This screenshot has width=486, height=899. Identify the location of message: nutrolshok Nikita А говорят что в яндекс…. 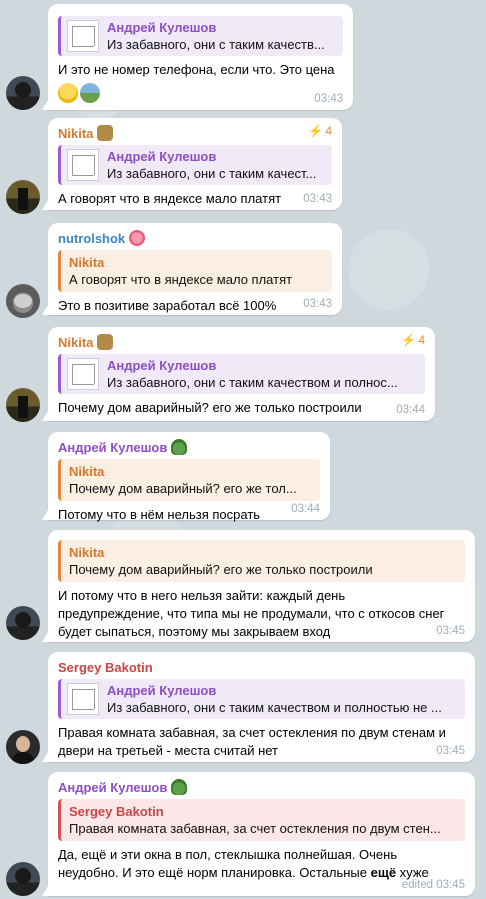
(192, 269).